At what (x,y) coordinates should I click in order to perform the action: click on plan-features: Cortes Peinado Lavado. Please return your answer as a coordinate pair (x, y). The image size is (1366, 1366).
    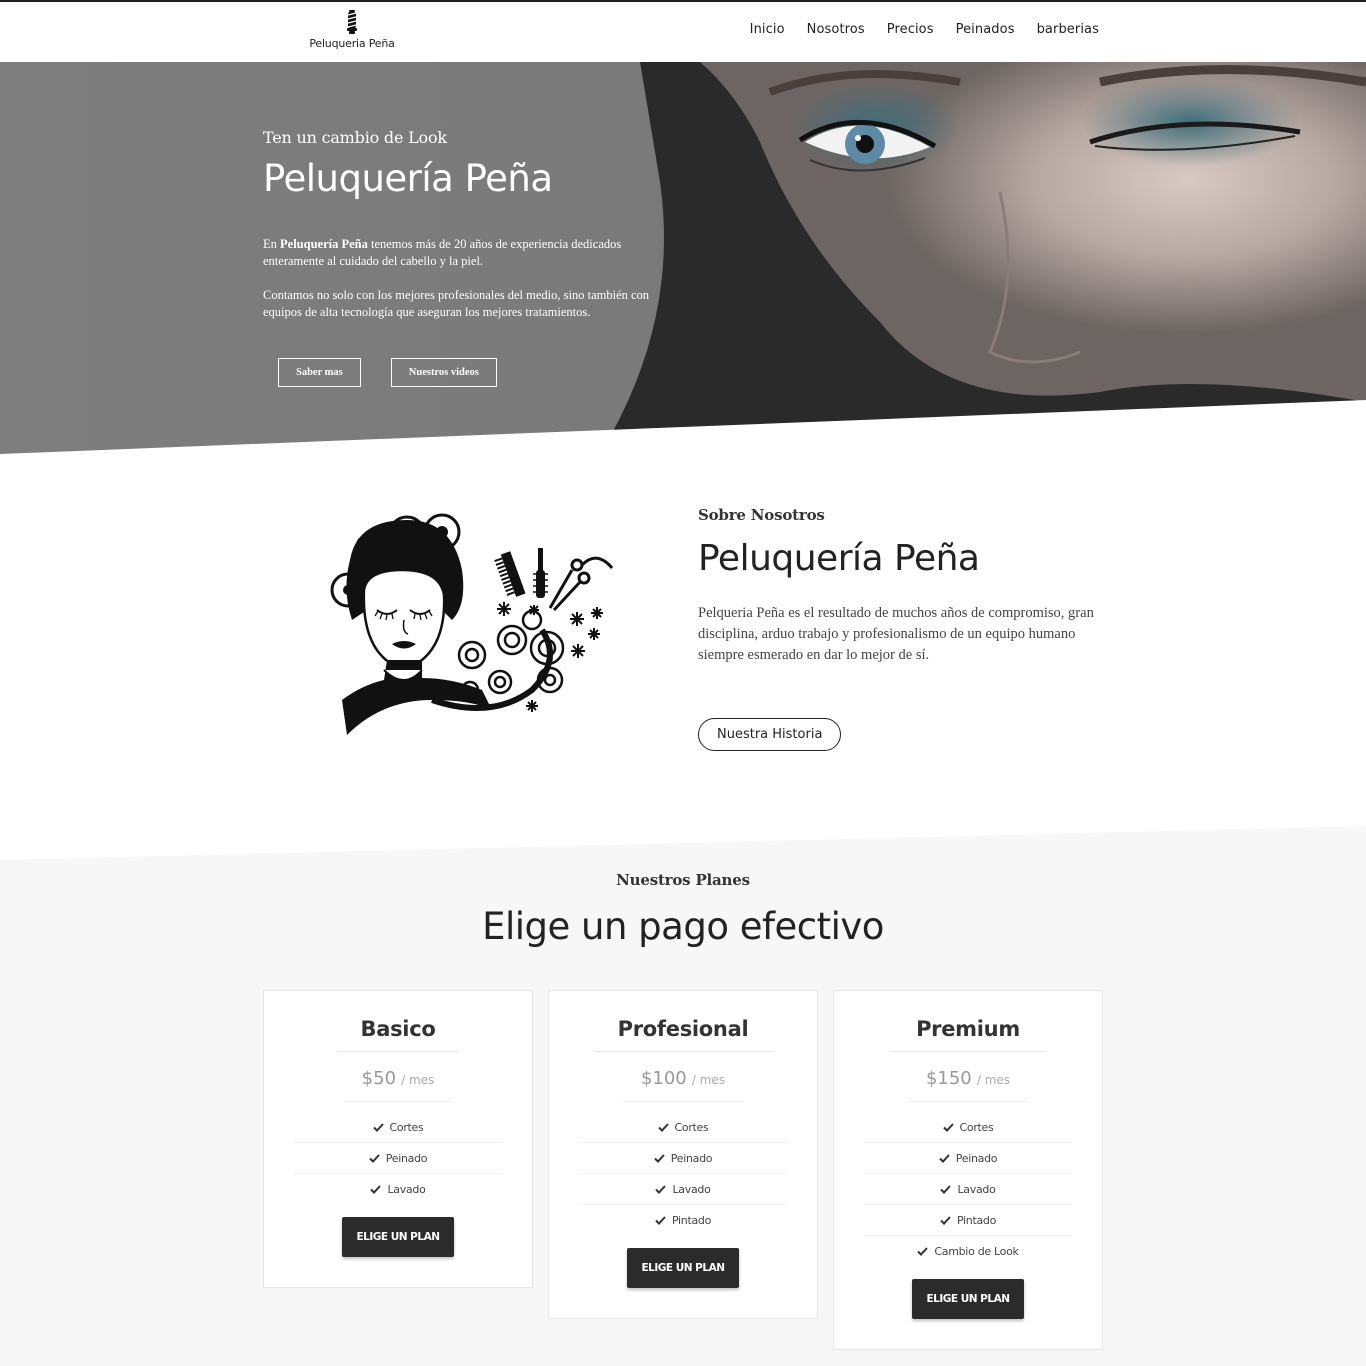
    Looking at the image, I should click on (398, 1158).